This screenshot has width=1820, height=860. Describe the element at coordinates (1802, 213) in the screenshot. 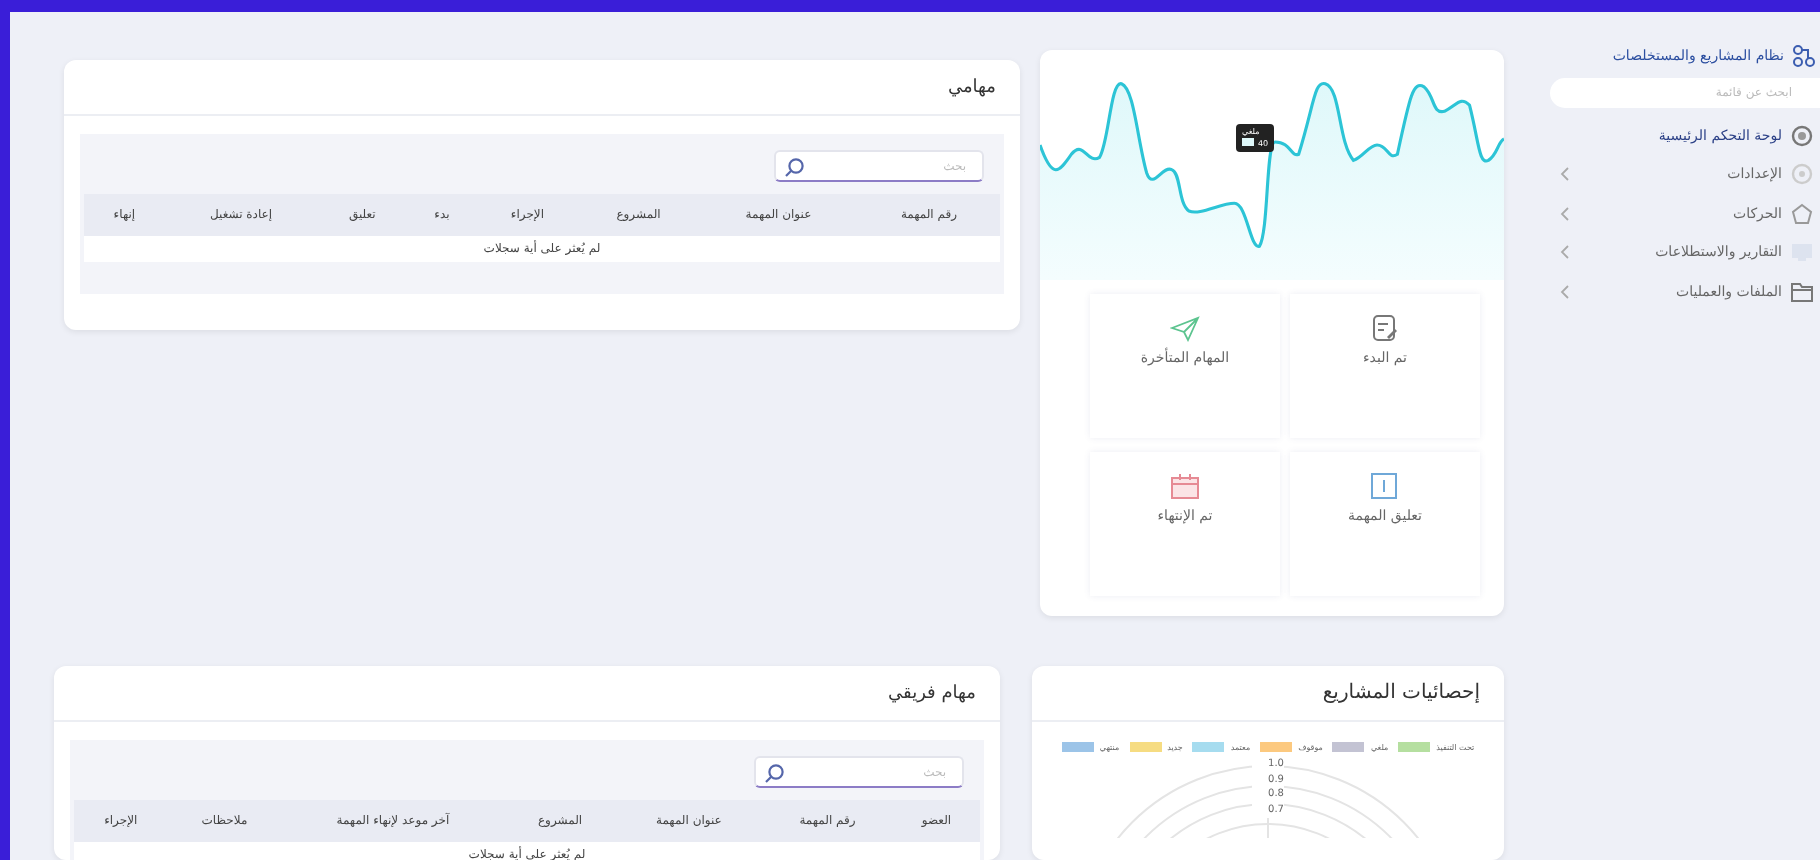

I see `pentagon-icon` at that location.